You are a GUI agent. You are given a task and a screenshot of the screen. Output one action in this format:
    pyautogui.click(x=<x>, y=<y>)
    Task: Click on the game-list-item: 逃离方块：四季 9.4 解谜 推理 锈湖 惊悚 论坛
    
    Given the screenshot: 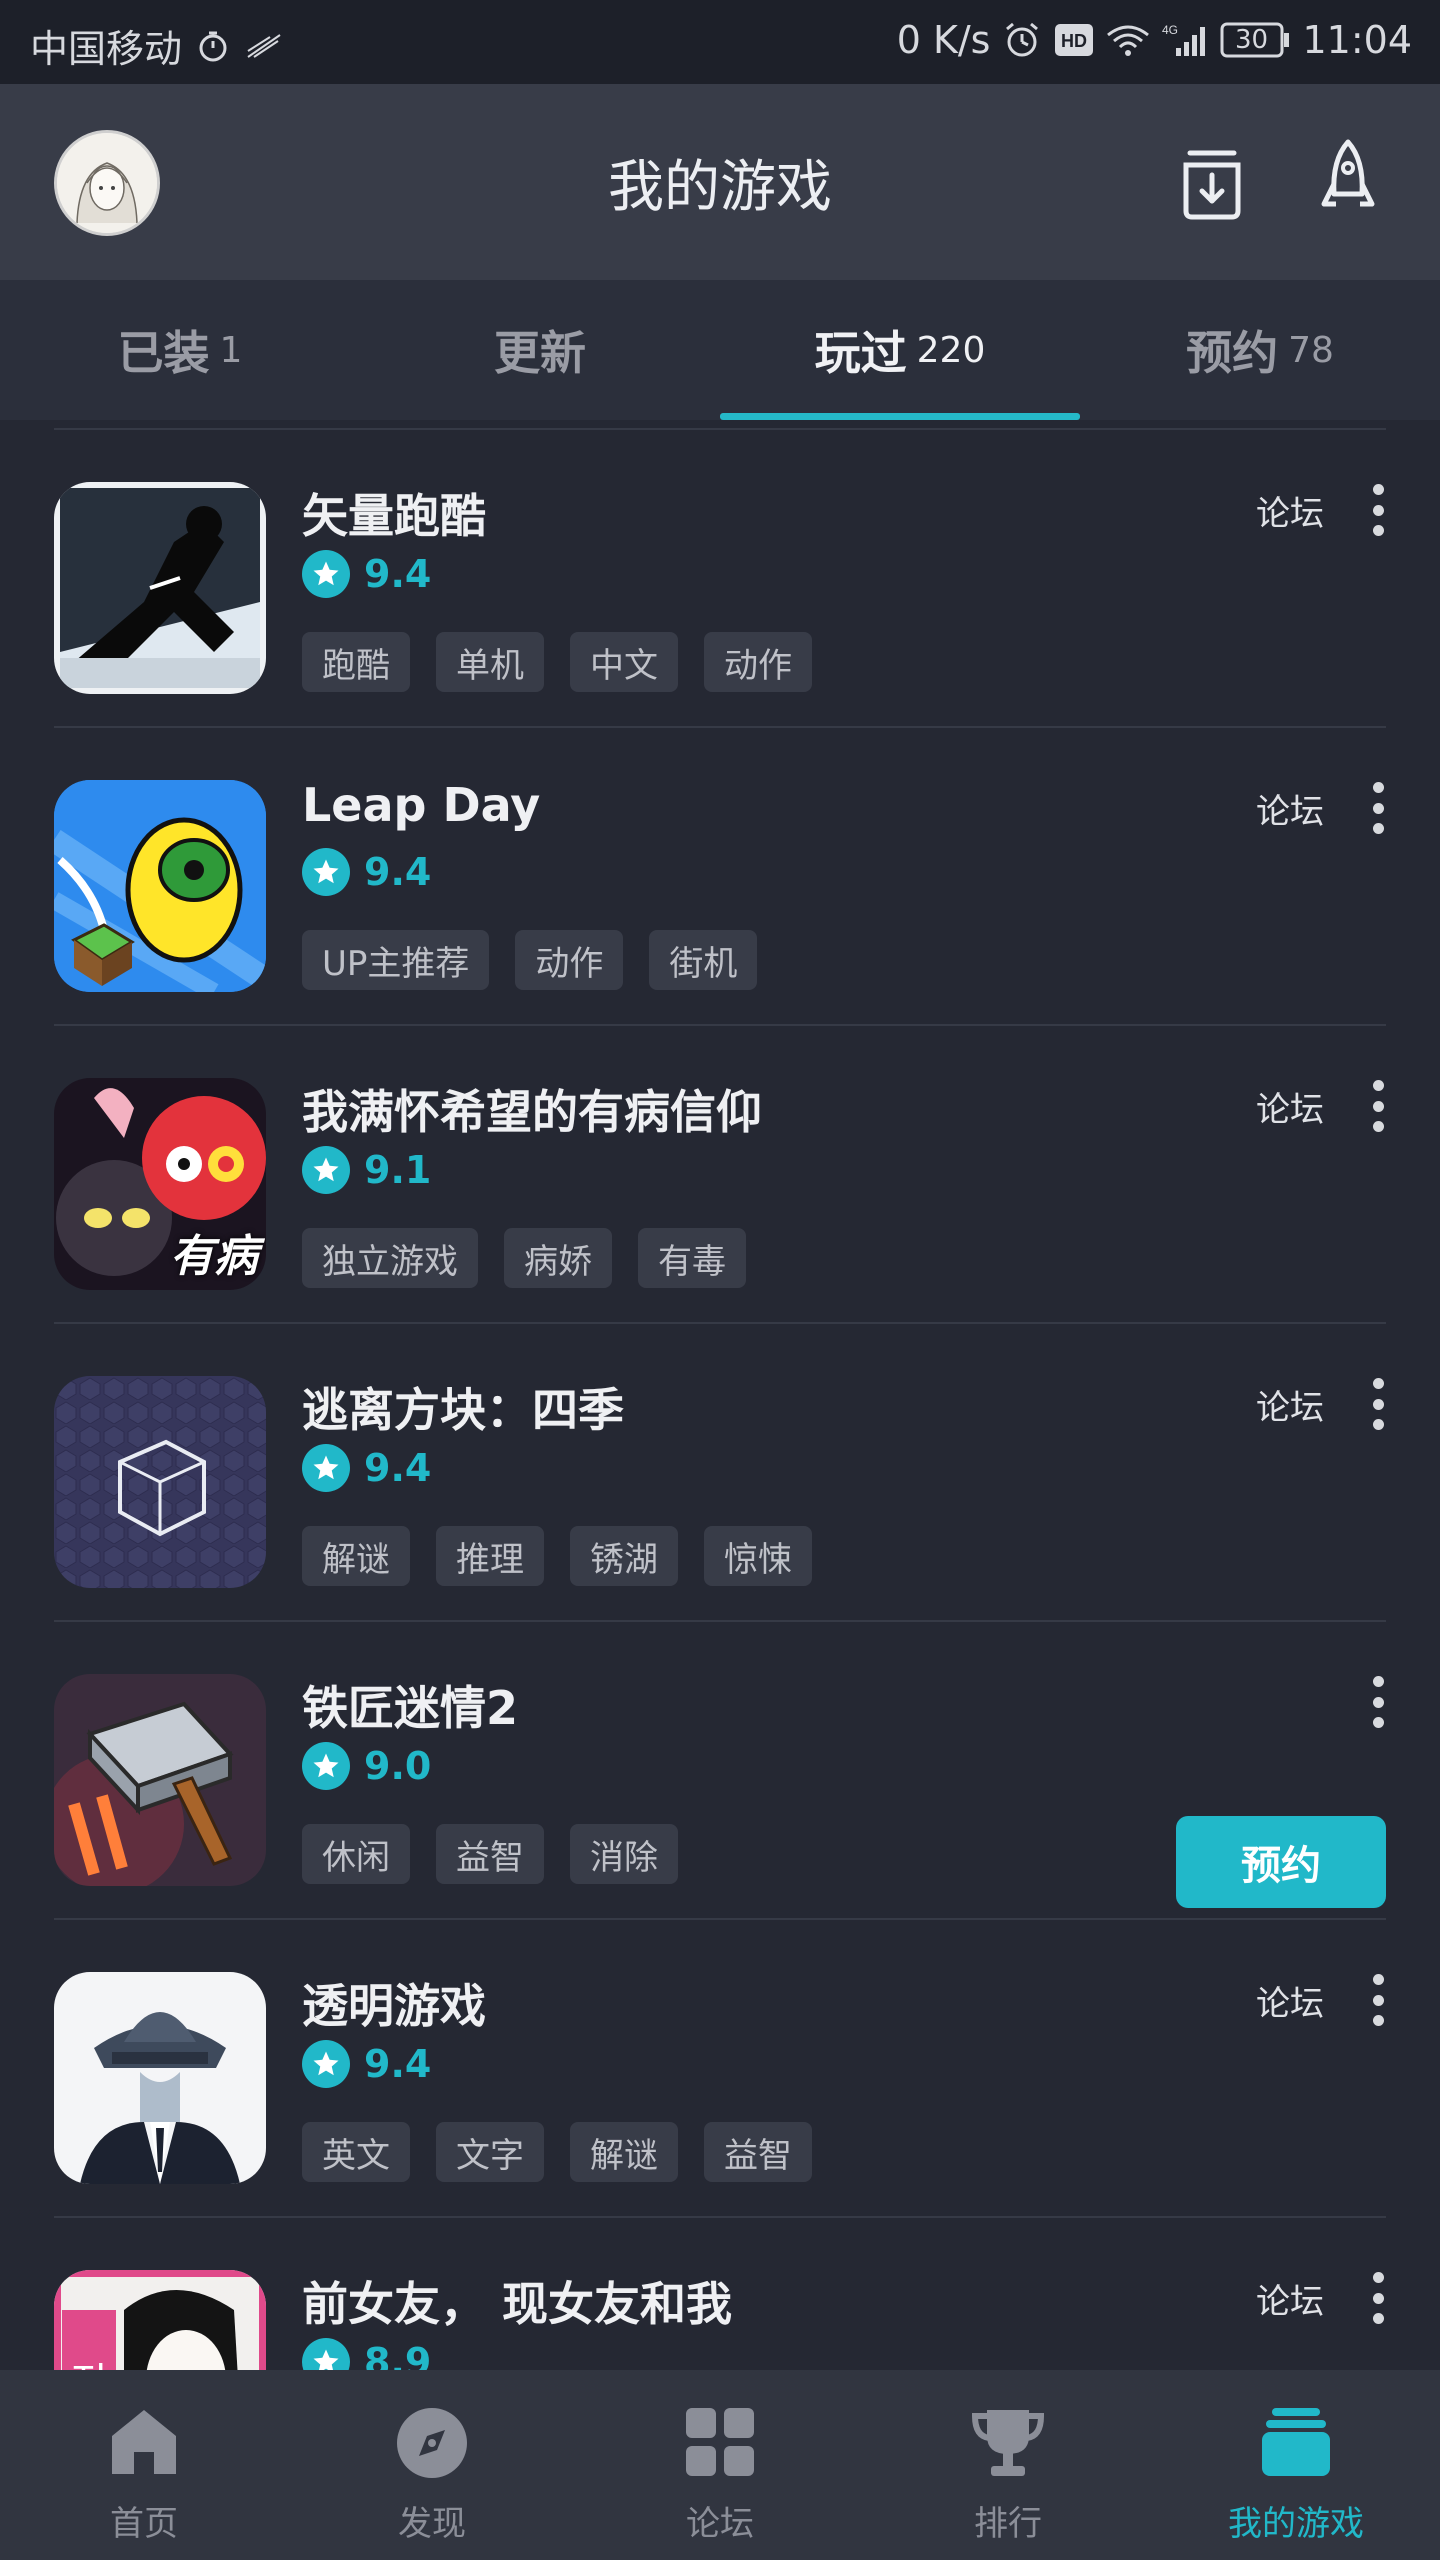 What is the action you would take?
    pyautogui.click(x=720, y=1471)
    